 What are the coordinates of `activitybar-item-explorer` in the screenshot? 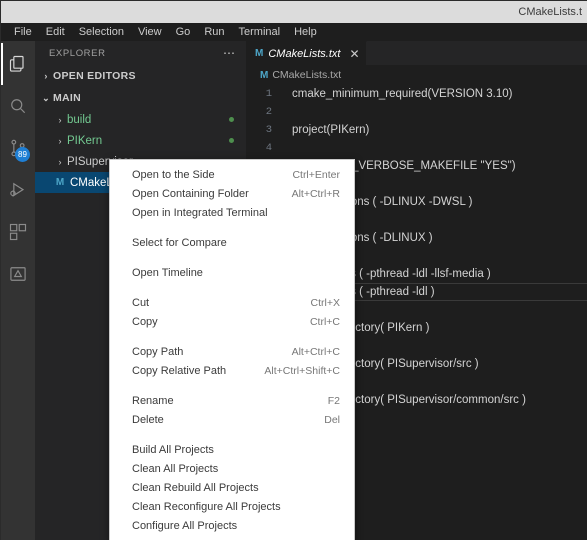 It's located at (18, 64).